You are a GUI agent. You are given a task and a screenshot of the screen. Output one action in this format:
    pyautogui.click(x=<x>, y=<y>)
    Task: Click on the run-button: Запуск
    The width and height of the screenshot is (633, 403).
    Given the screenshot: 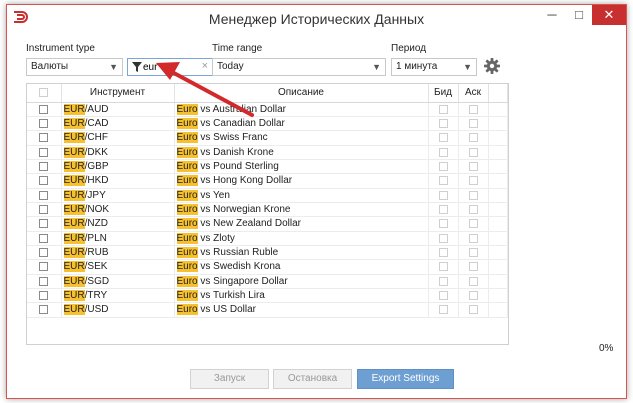 What is the action you would take?
    pyautogui.click(x=229, y=379)
    